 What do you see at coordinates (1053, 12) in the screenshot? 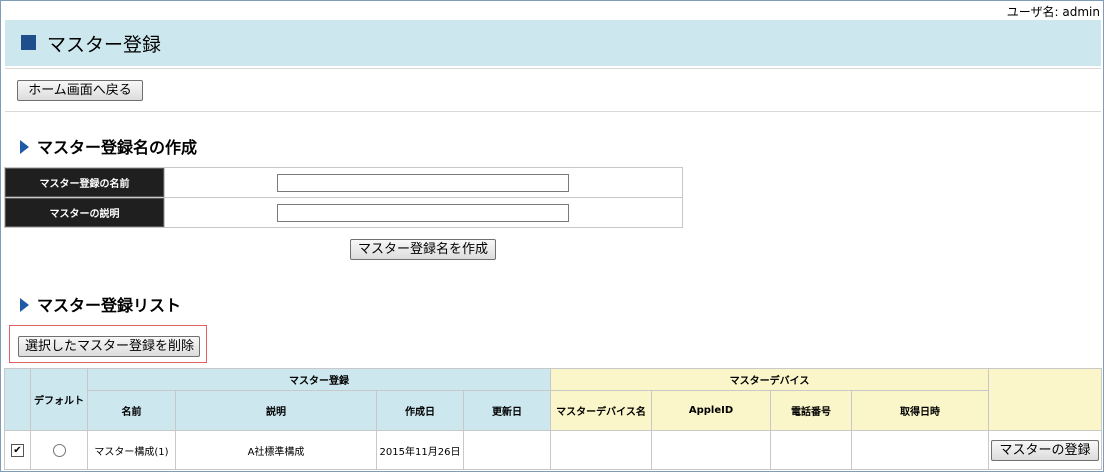
I see `user-label: ユーザ名: admin` at bounding box center [1053, 12].